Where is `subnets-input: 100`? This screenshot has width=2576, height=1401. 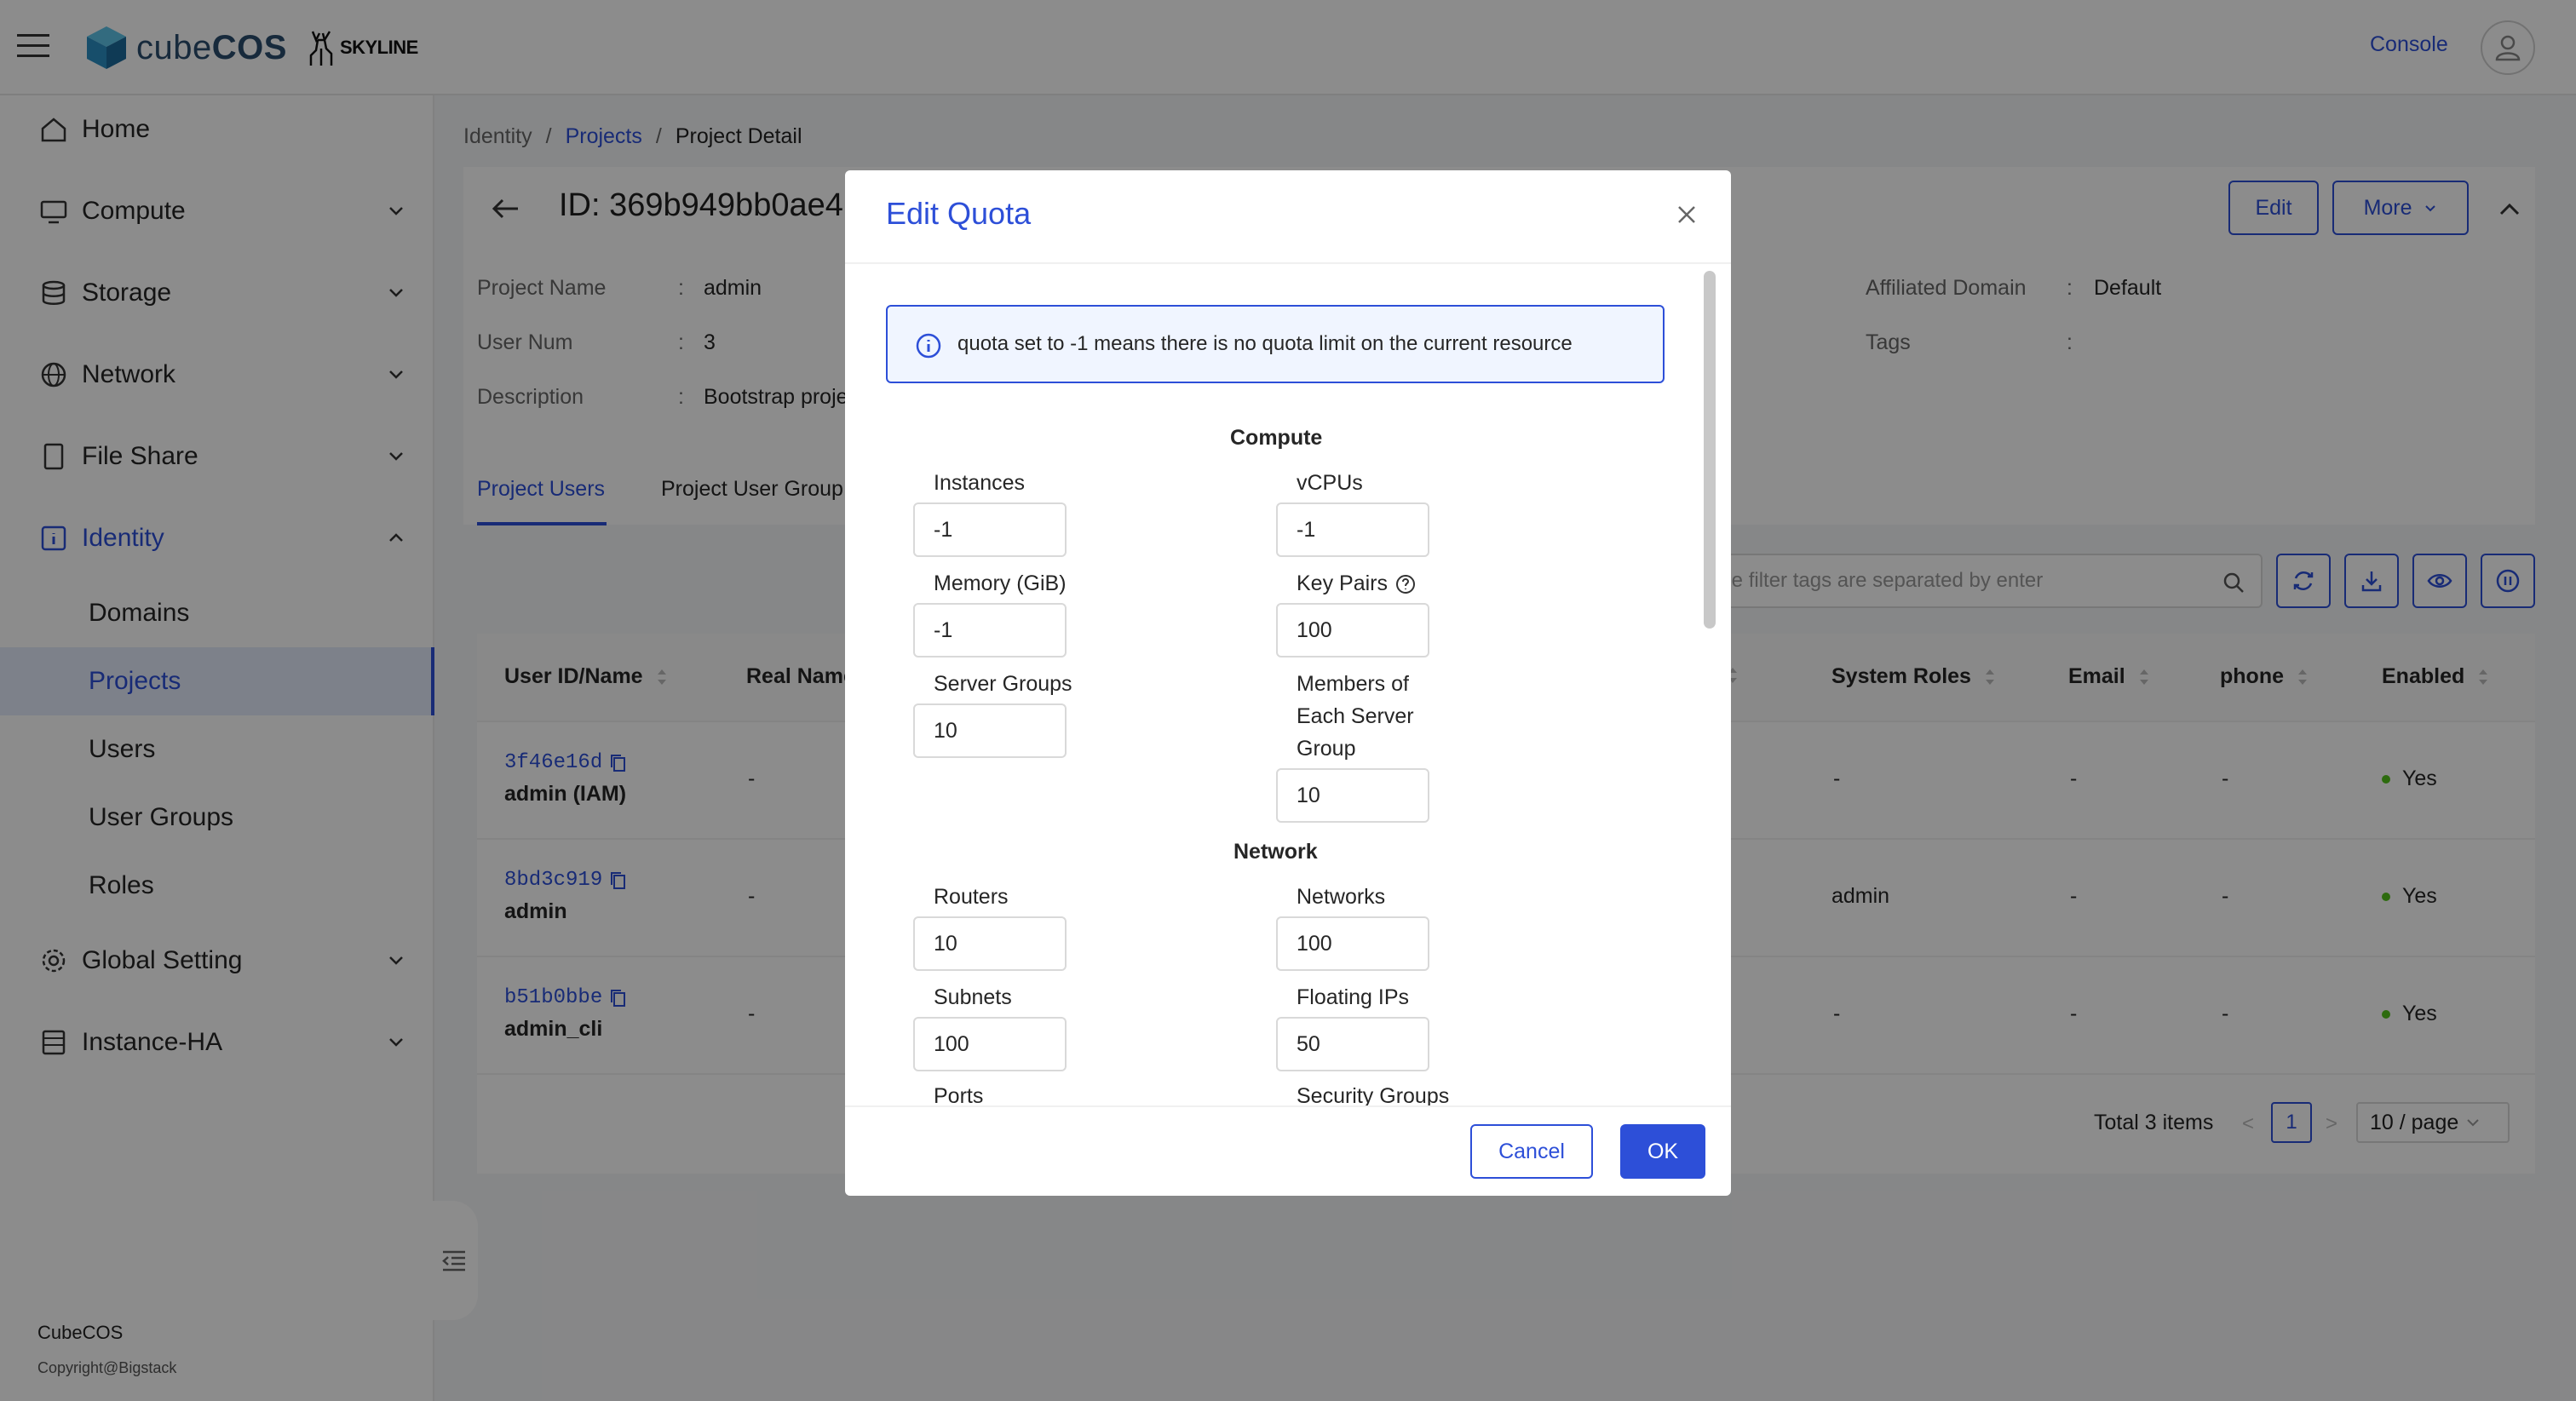 subnets-input: 100 is located at coordinates (990, 1044).